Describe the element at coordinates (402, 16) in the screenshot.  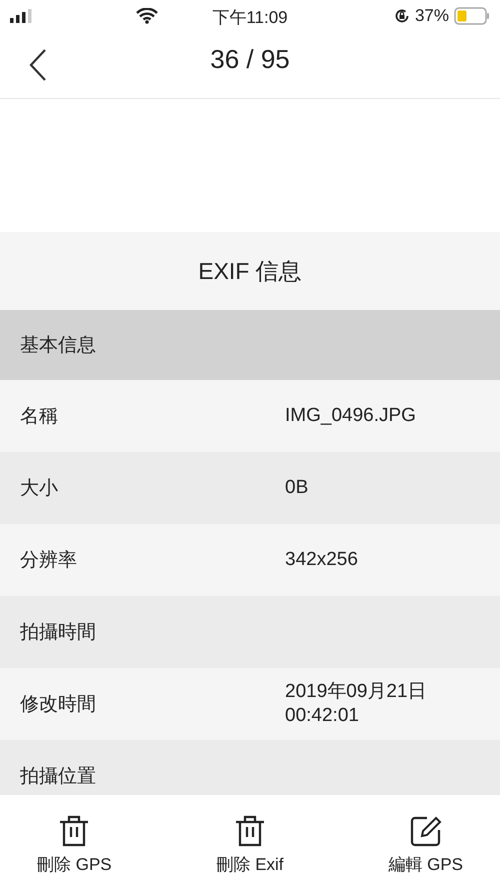
I see `rotation-lock-icon` at that location.